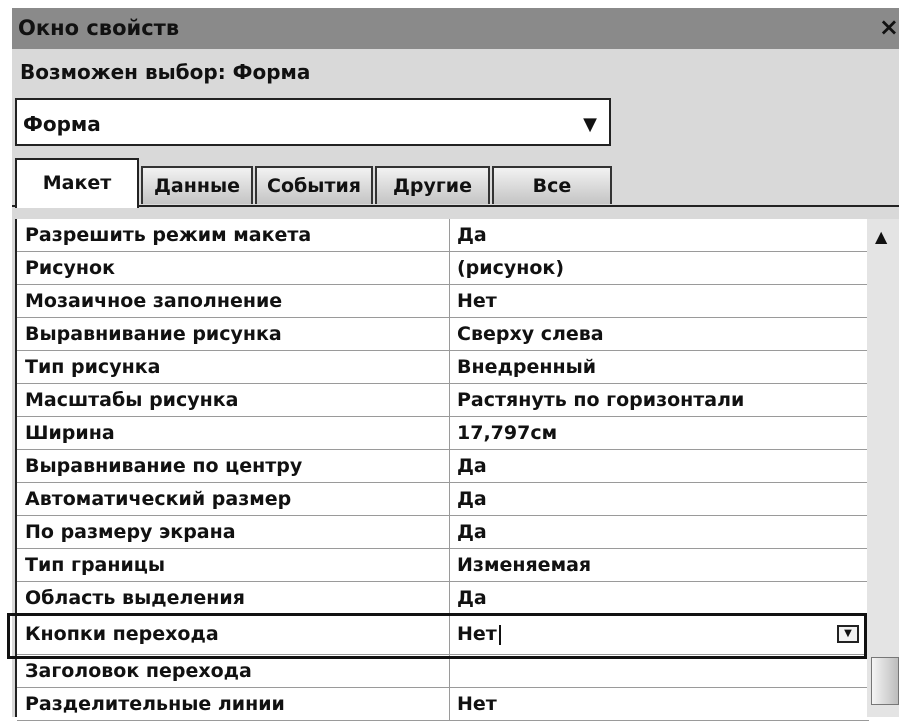  I want to click on property-name: Автоматический размер, so click(158, 499).